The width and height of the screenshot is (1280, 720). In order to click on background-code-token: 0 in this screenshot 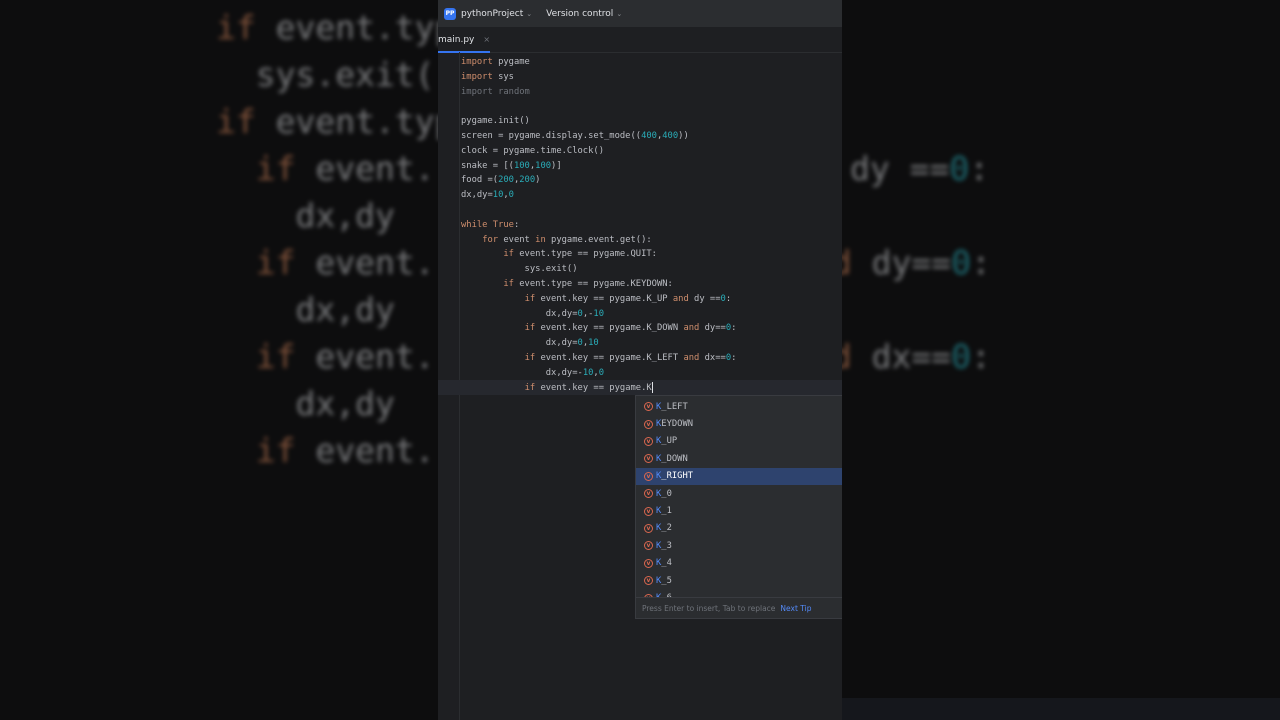, I will do `click(959, 168)`.